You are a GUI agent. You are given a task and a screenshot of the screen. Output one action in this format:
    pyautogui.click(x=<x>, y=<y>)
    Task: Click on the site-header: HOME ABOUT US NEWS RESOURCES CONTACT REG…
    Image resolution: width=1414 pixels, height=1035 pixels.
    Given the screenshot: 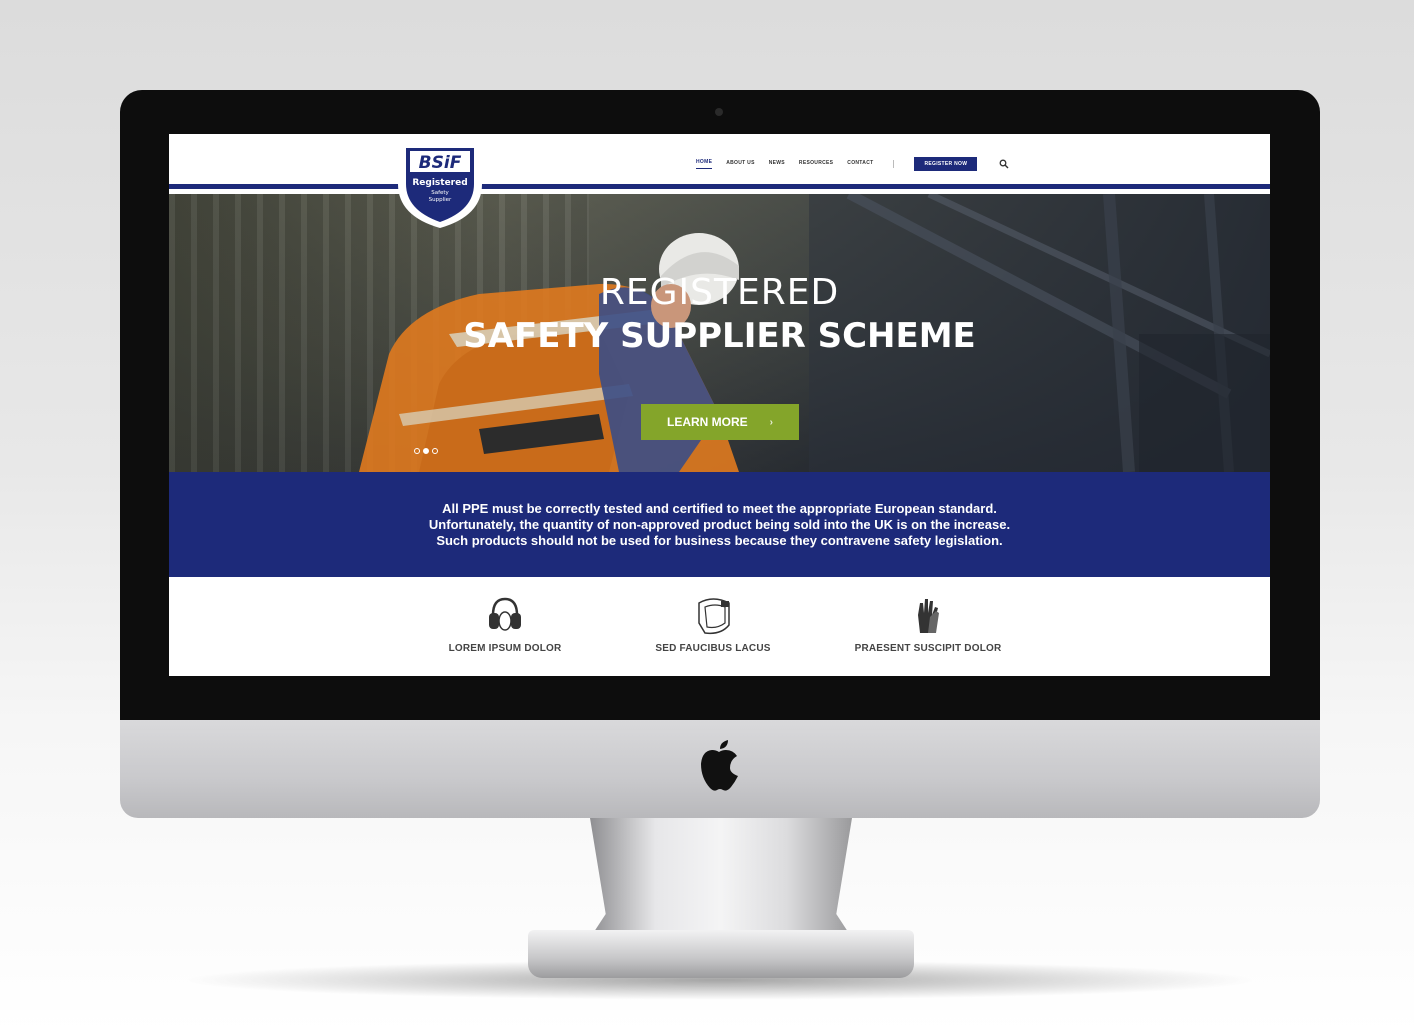 What is the action you would take?
    pyautogui.click(x=719, y=161)
    